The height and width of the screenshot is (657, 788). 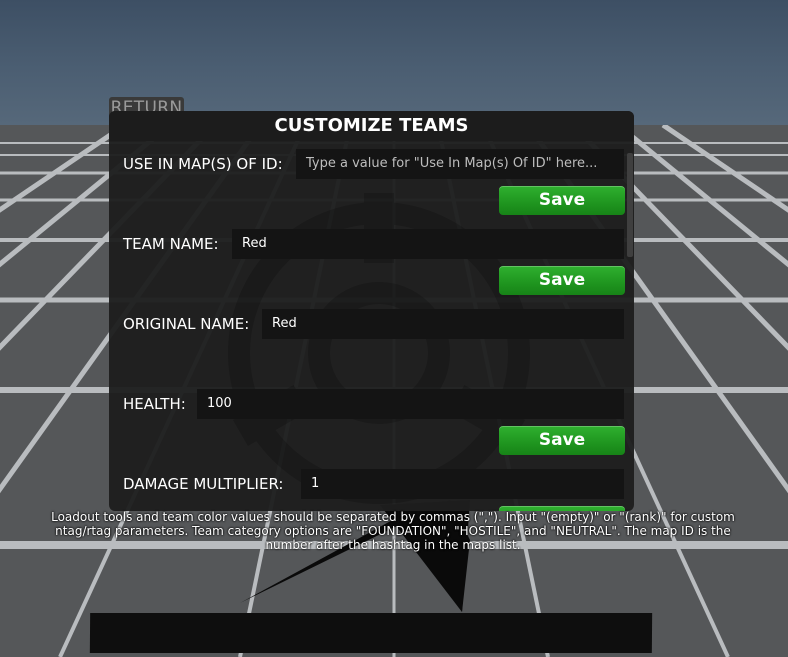 I want to click on save-button-health: Save, so click(x=562, y=440).